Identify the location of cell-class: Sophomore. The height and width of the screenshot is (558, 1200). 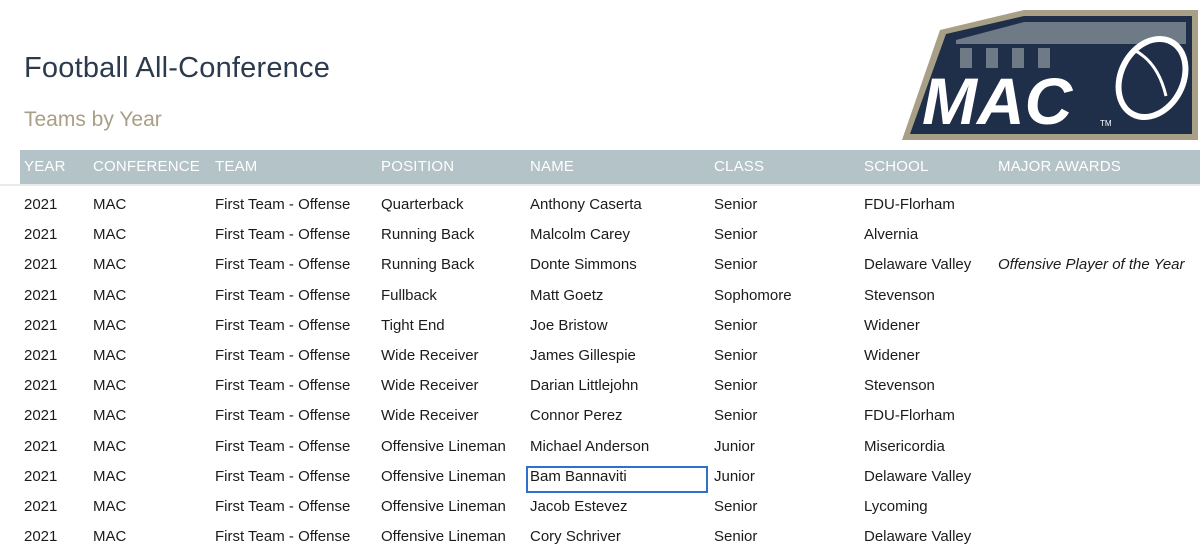
(753, 295).